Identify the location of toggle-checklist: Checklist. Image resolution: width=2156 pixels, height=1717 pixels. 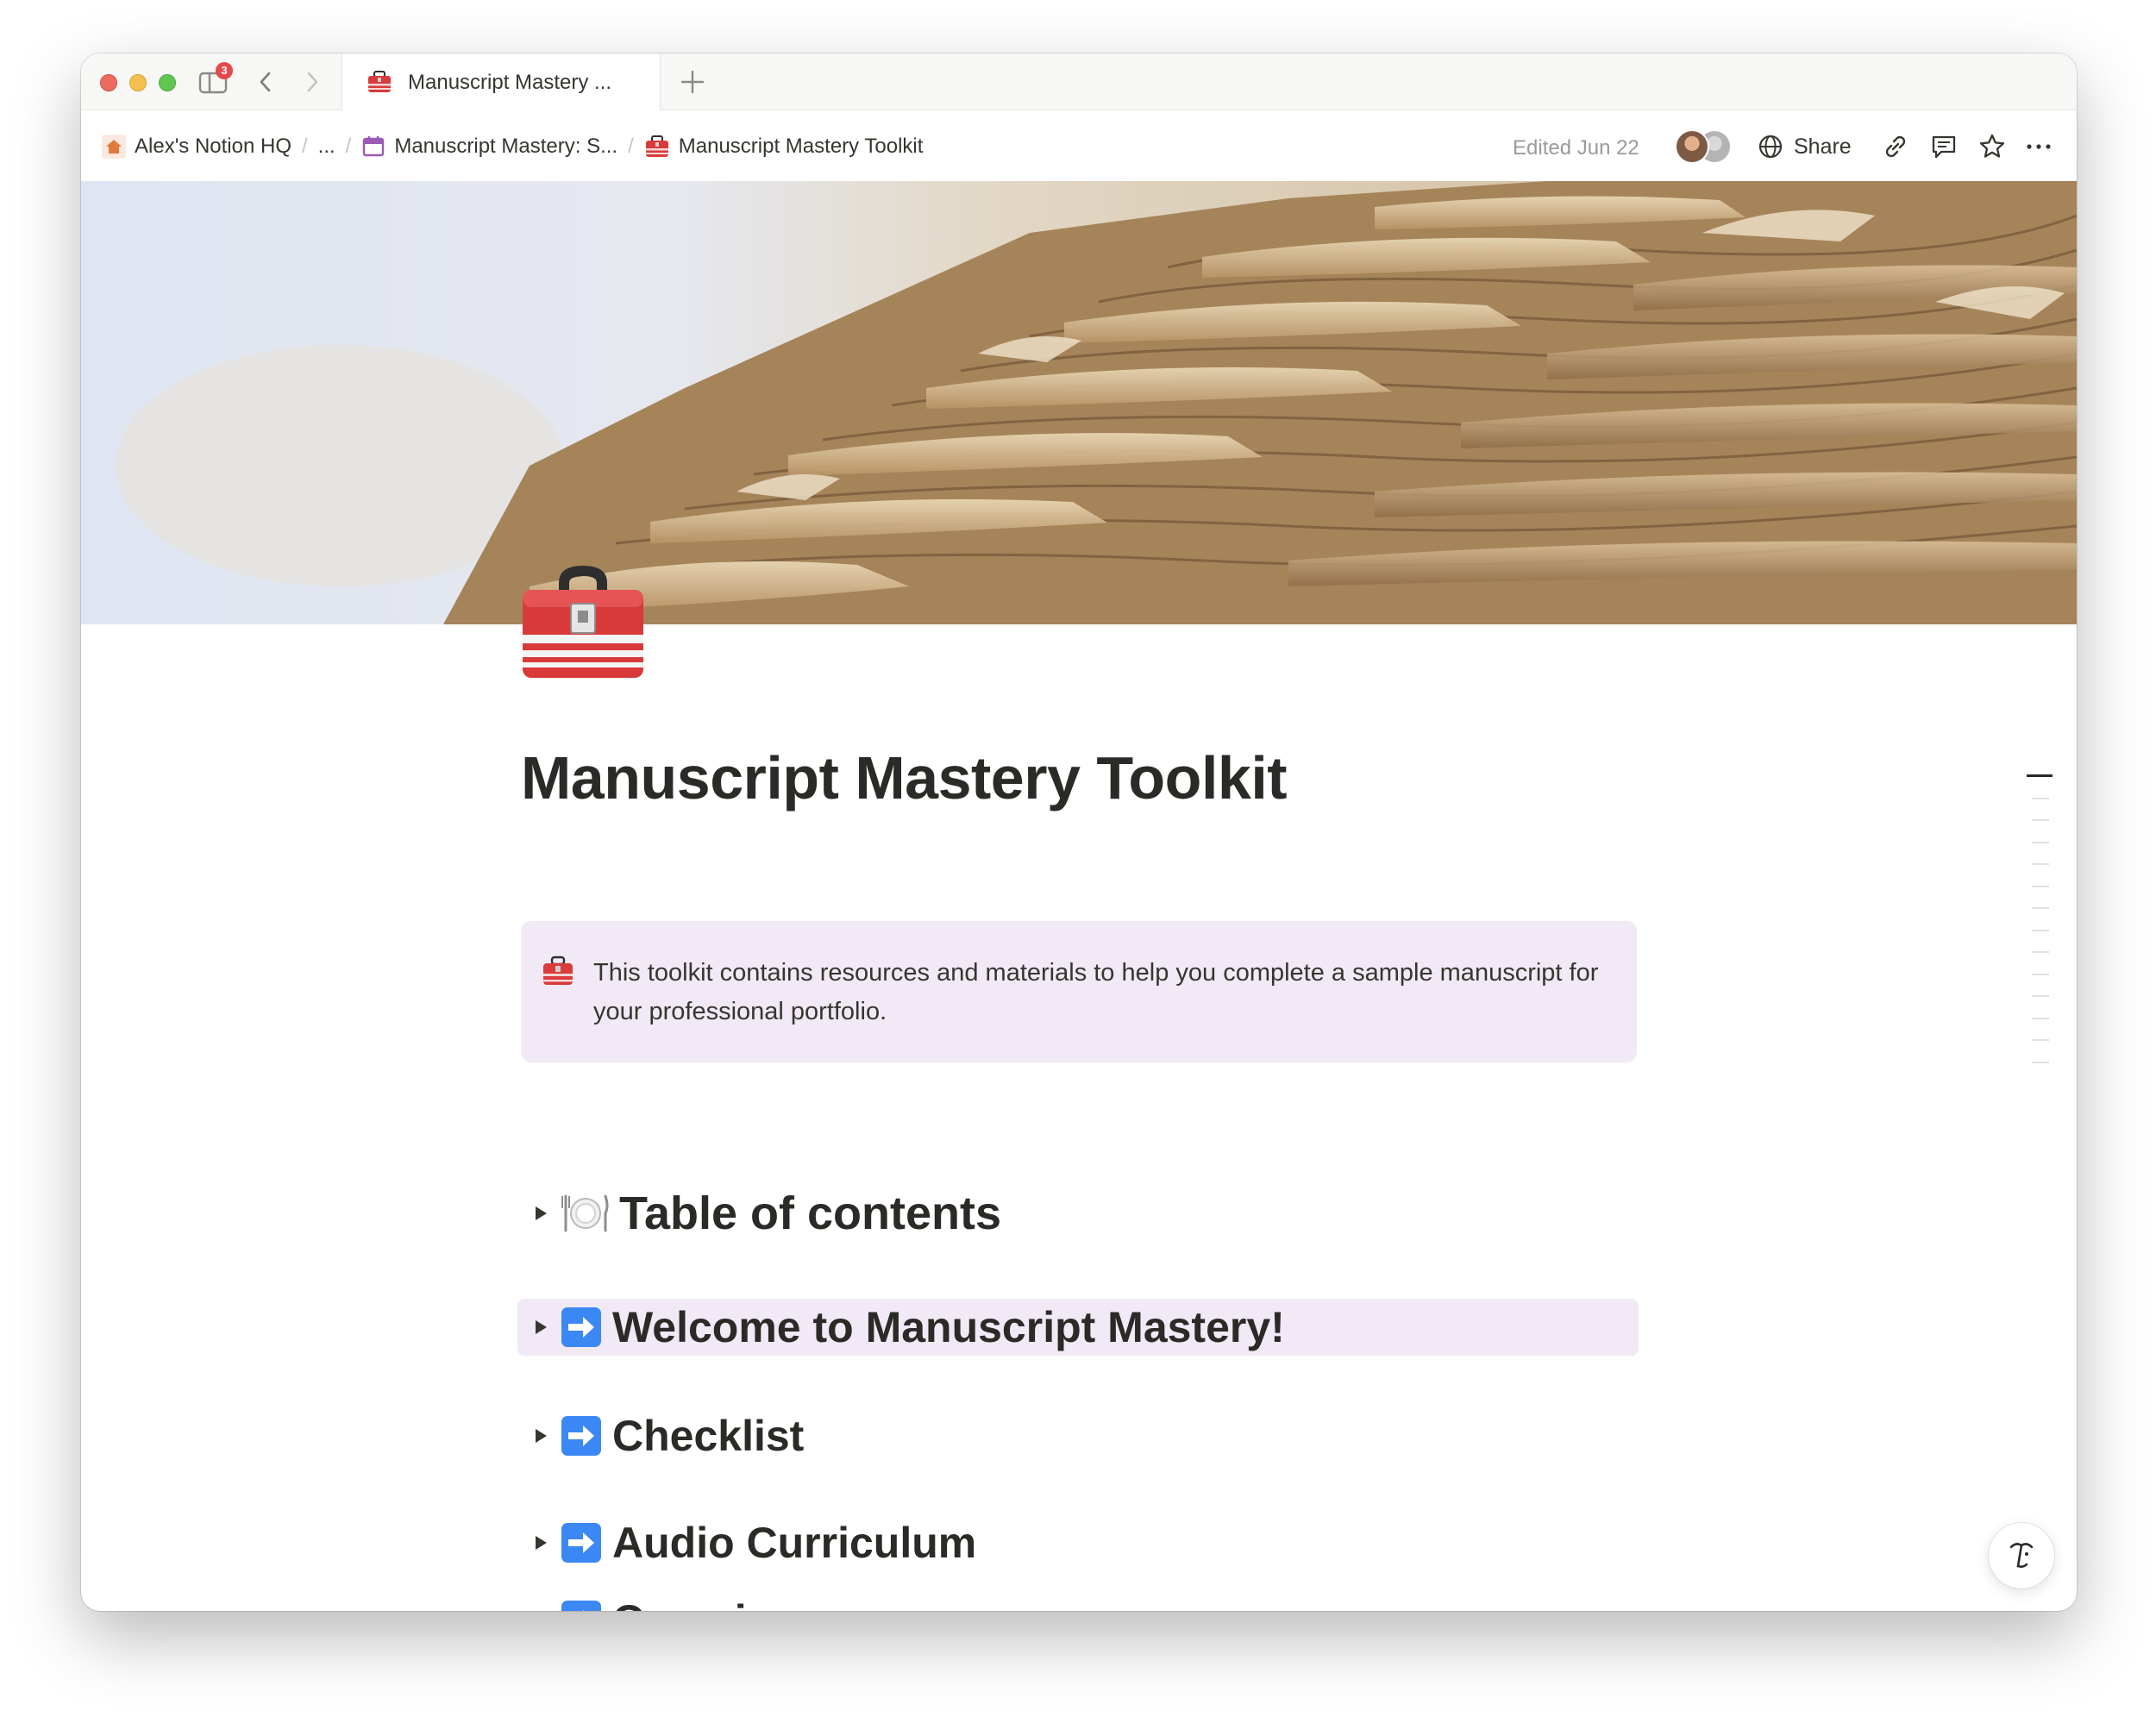
(1078, 1436).